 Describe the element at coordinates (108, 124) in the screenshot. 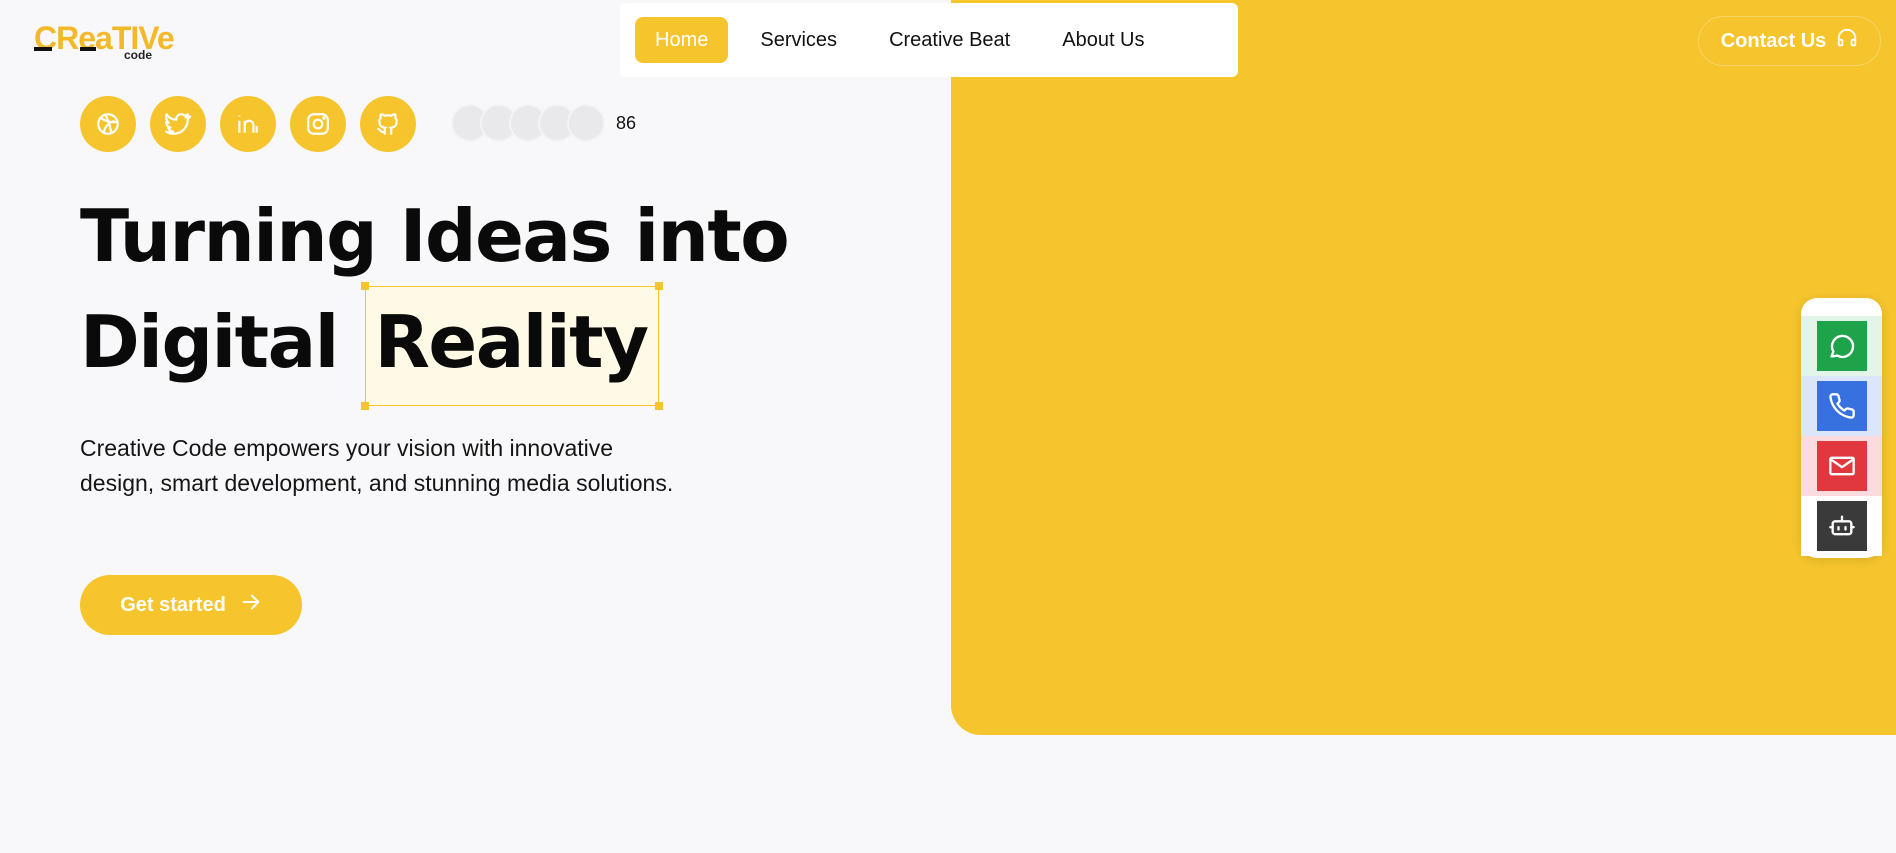

I see `dribbble-icon` at that location.